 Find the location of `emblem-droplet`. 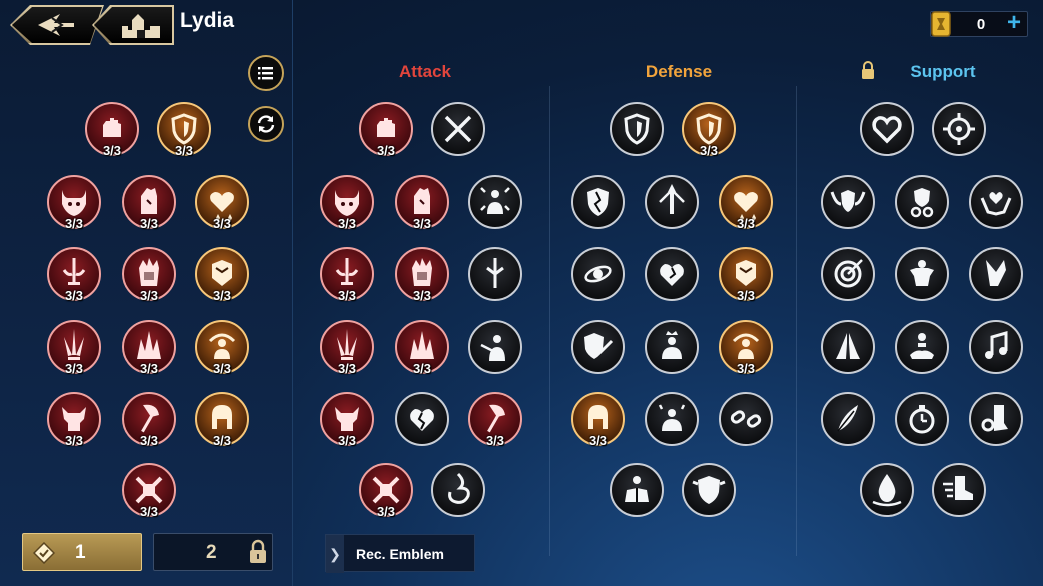

emblem-droplet is located at coordinates (887, 490).